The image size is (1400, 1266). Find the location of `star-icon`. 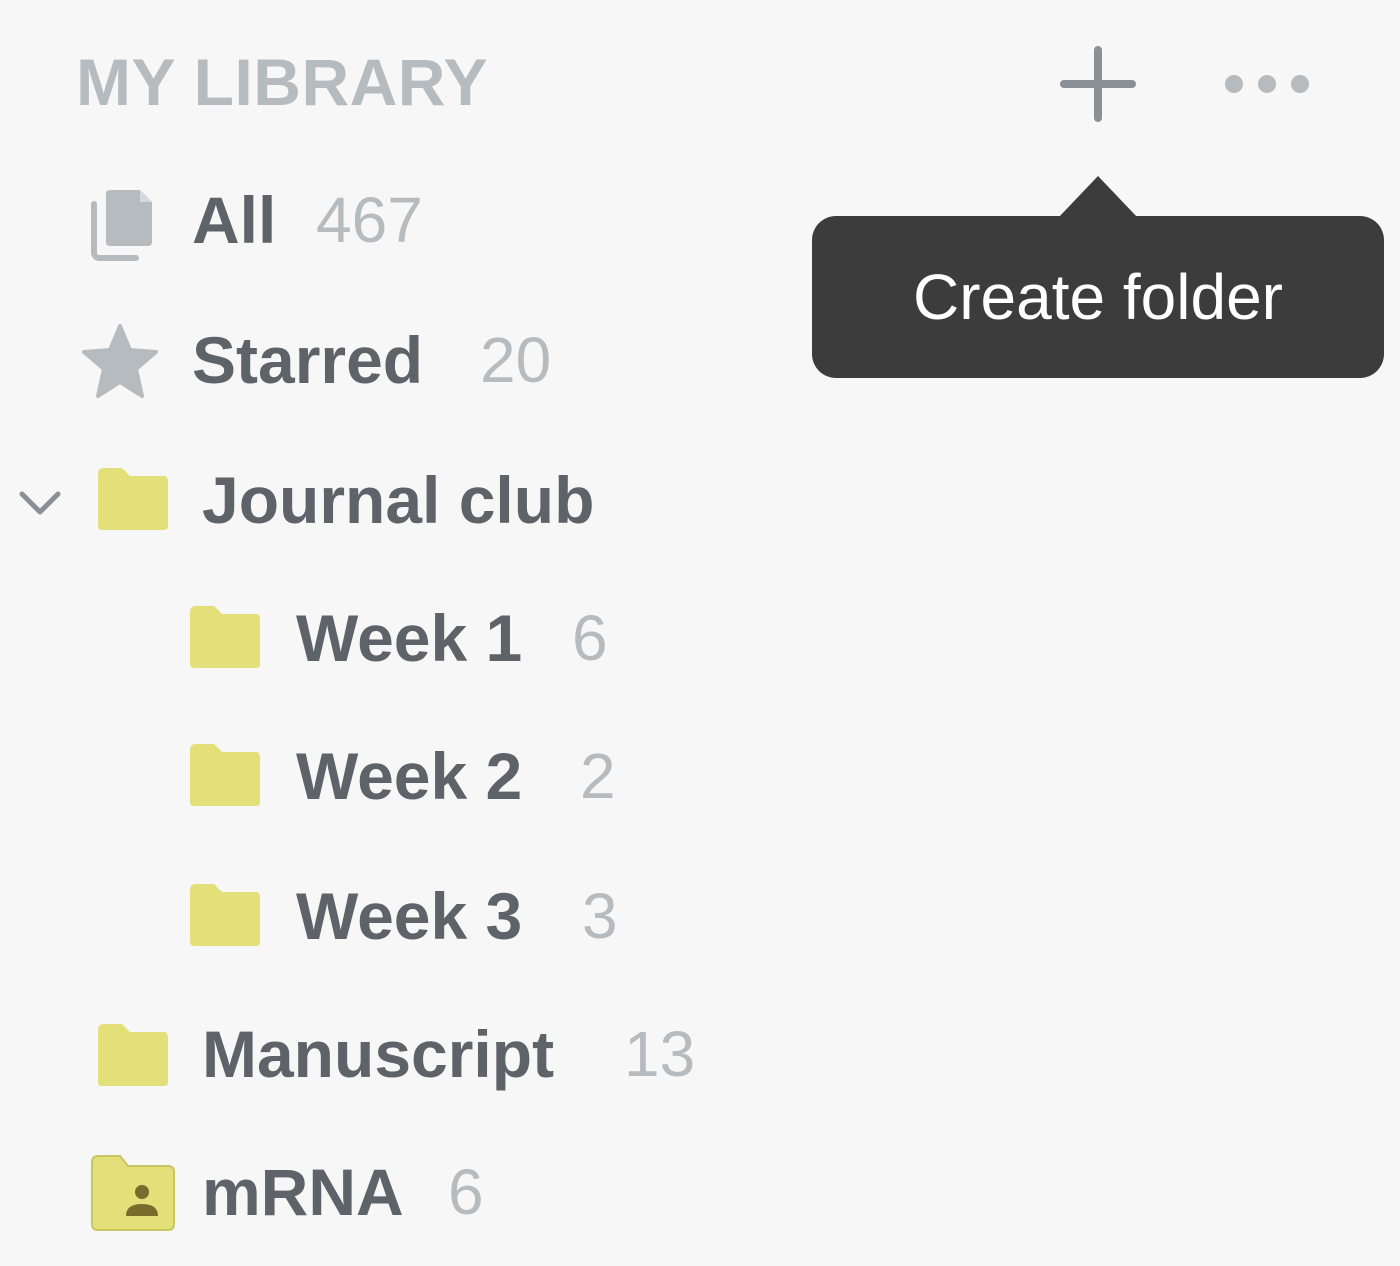

star-icon is located at coordinates (120, 361).